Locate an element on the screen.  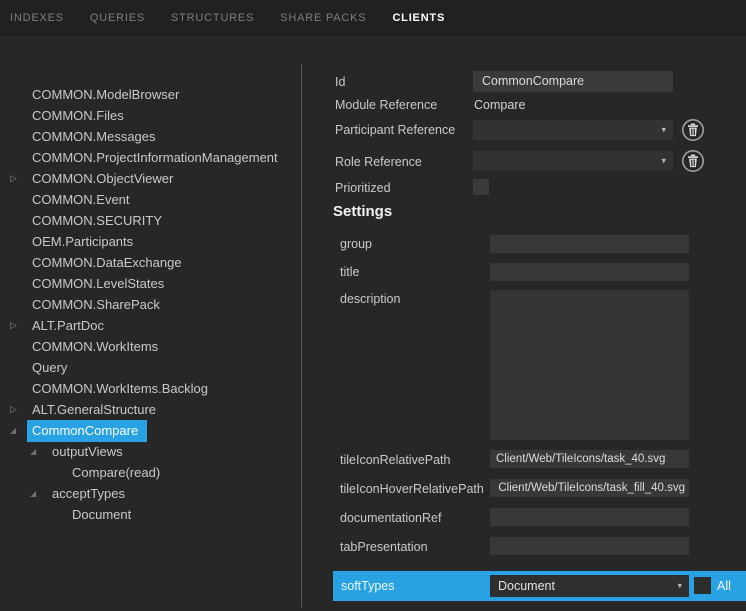
tile-icon-hover-relative-path-input: Client/Web/TileIcons/task_fill_40.svg is located at coordinates (589, 488).